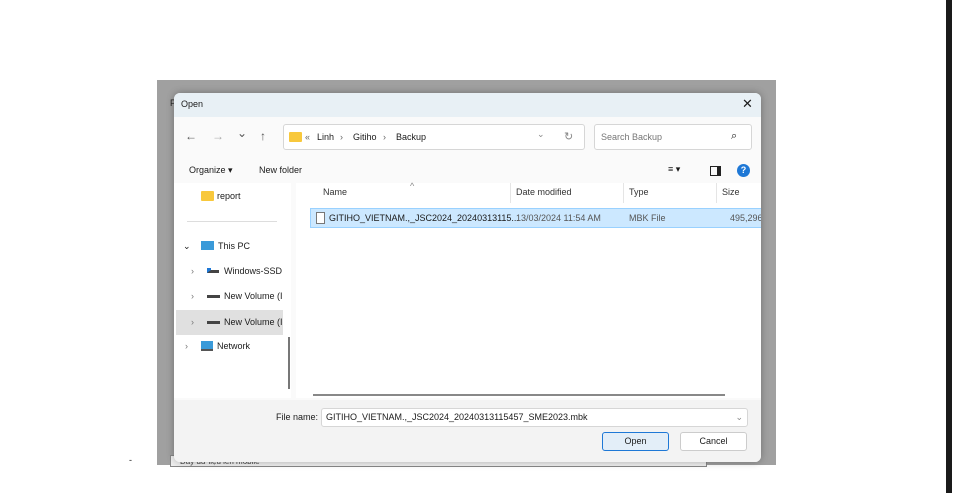  Describe the element at coordinates (743, 170) in the screenshot. I see `help-icon: ?` at that location.